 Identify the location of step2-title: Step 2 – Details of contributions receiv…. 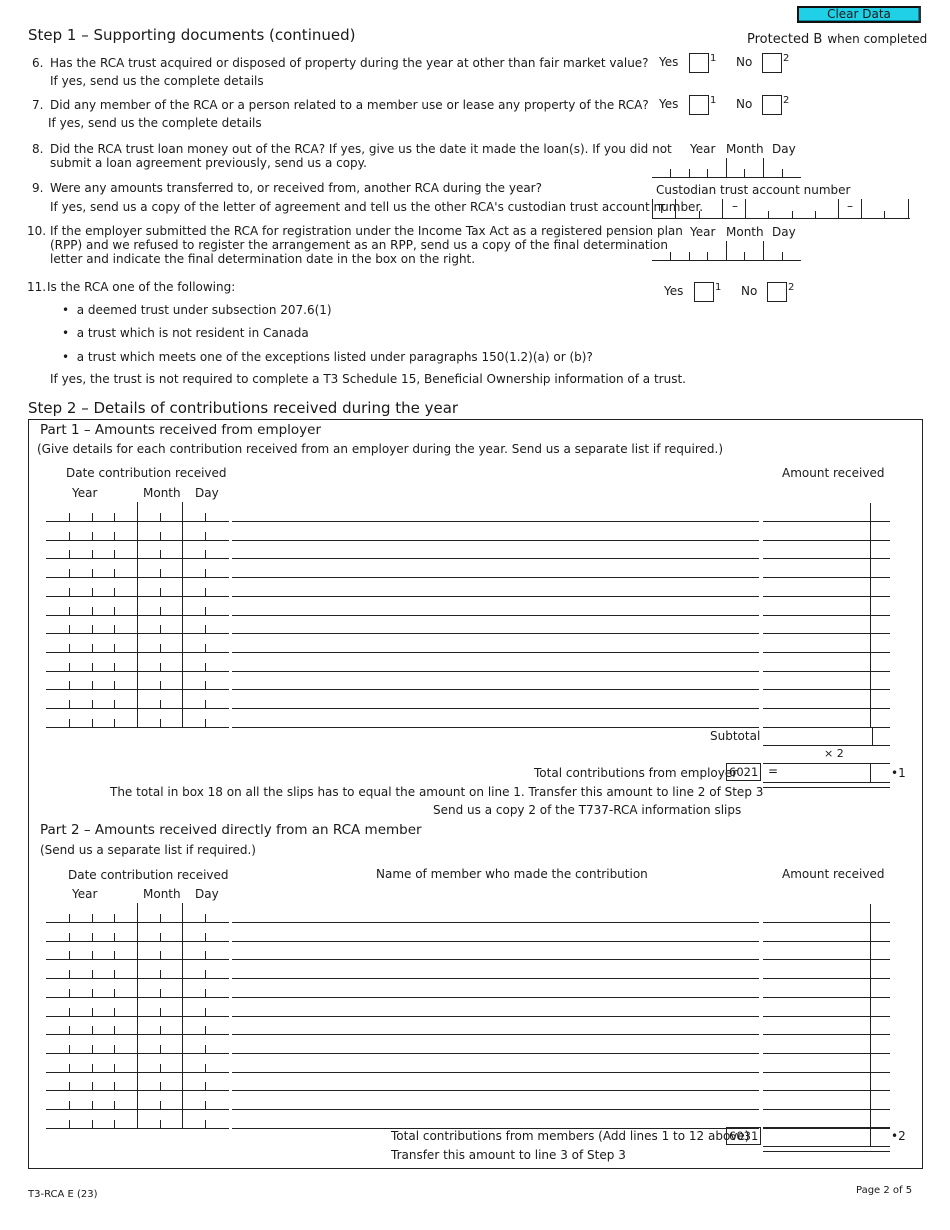
(243, 408).